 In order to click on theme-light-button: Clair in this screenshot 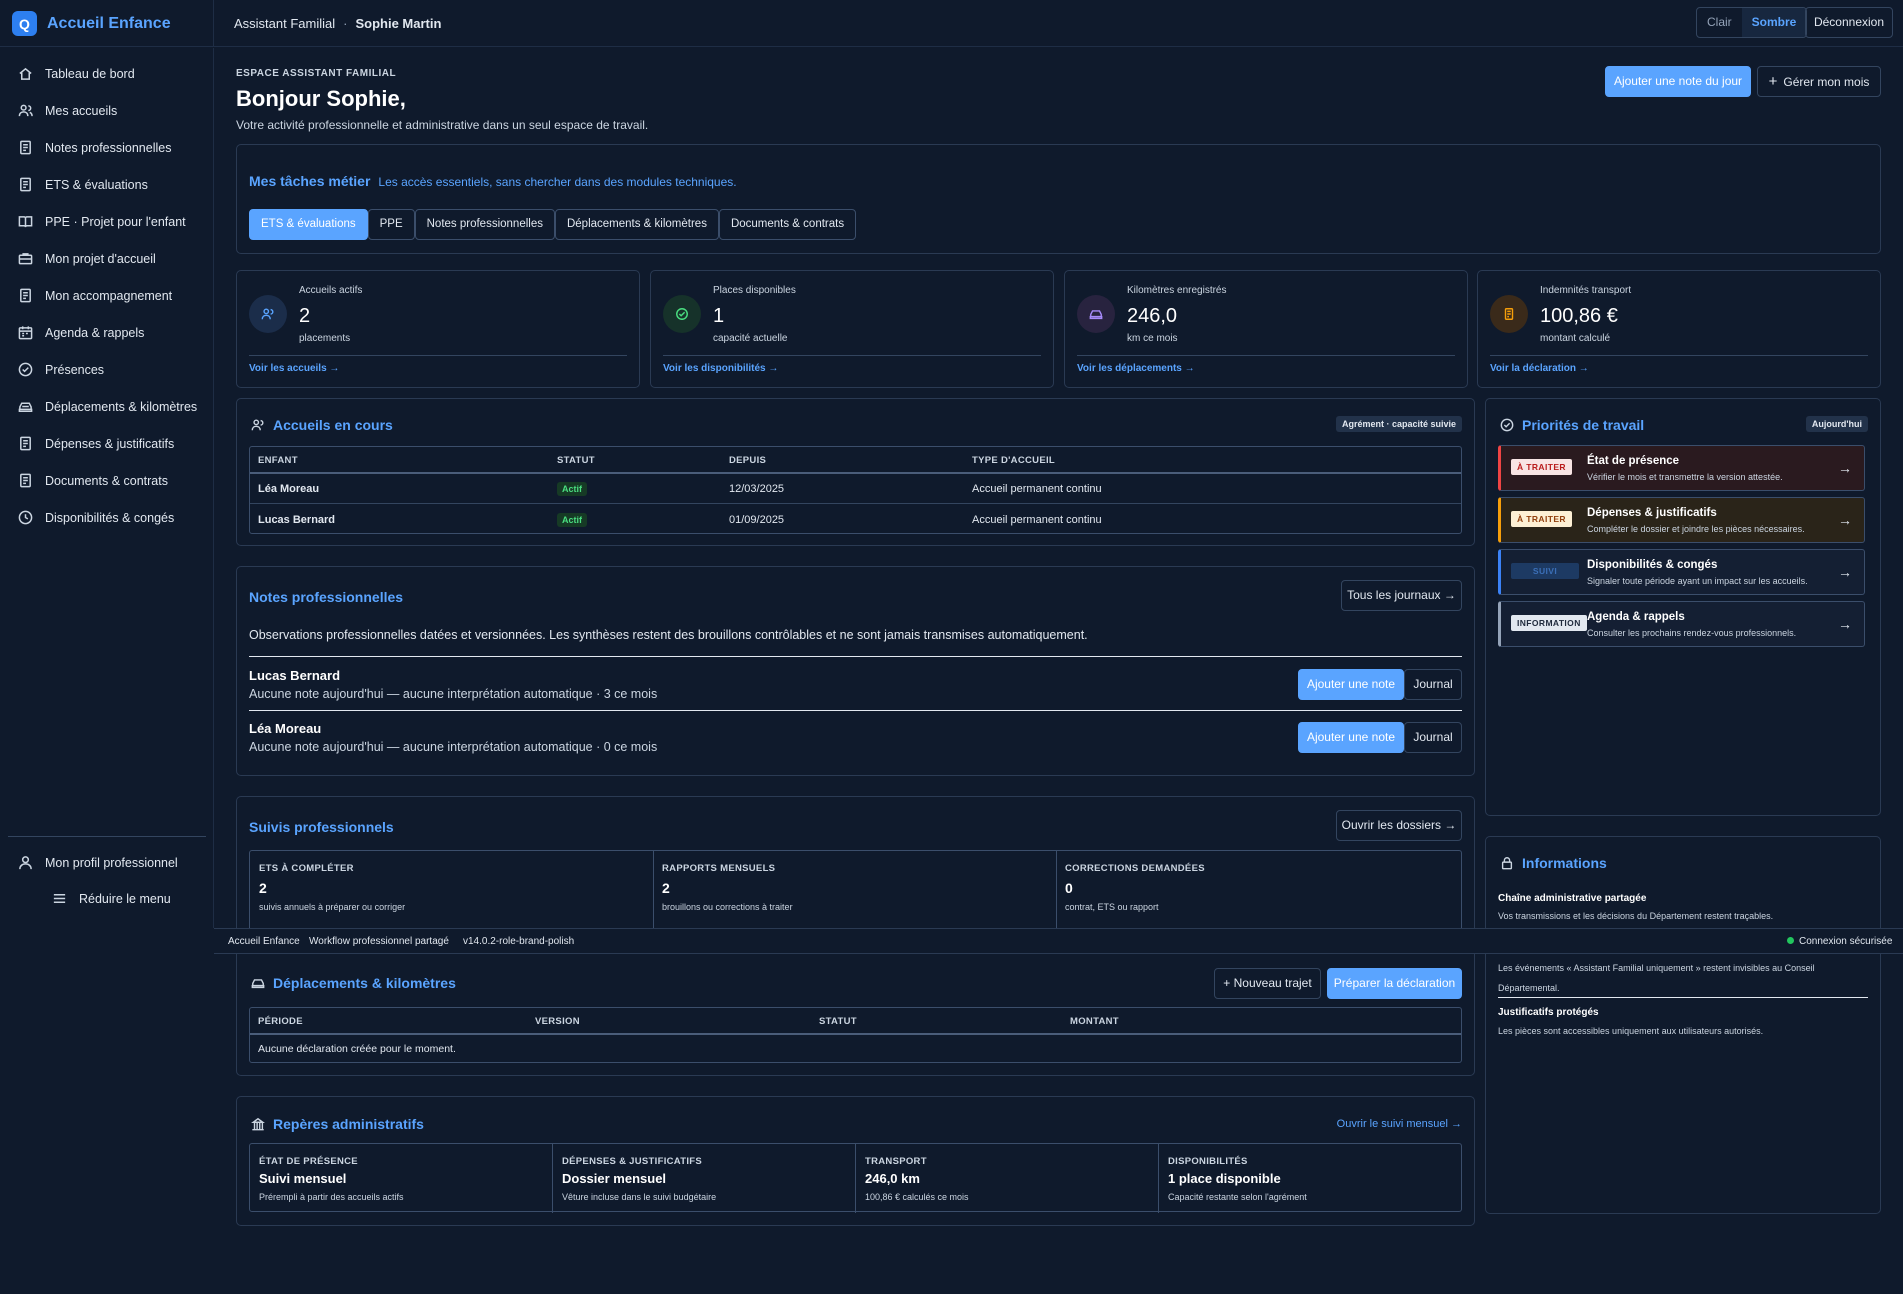, I will do `click(1719, 22)`.